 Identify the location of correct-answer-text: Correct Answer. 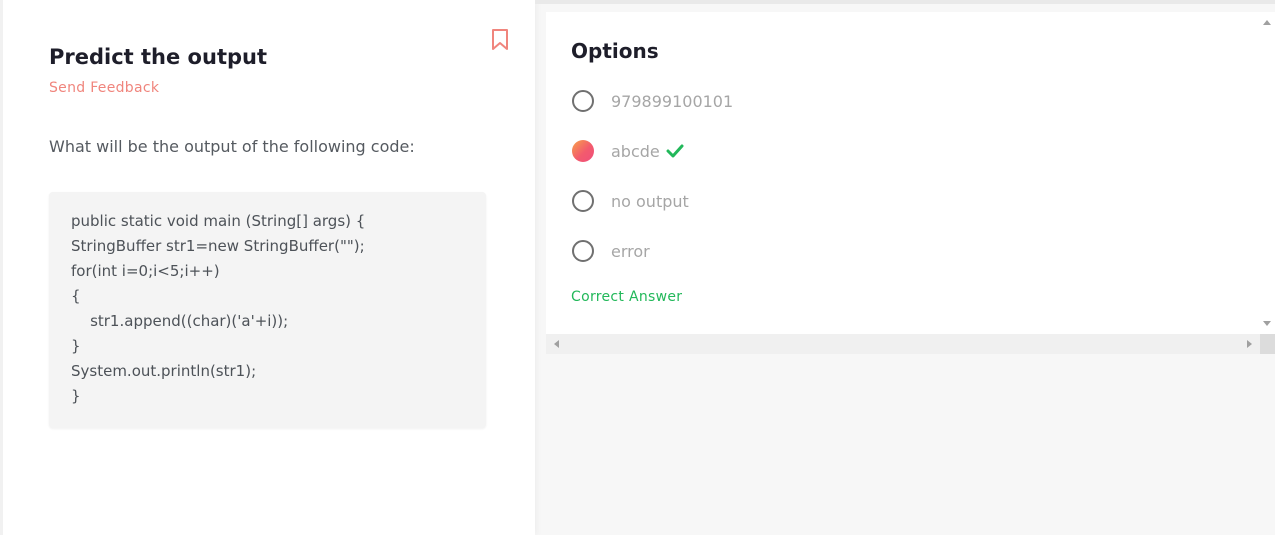
(627, 297).